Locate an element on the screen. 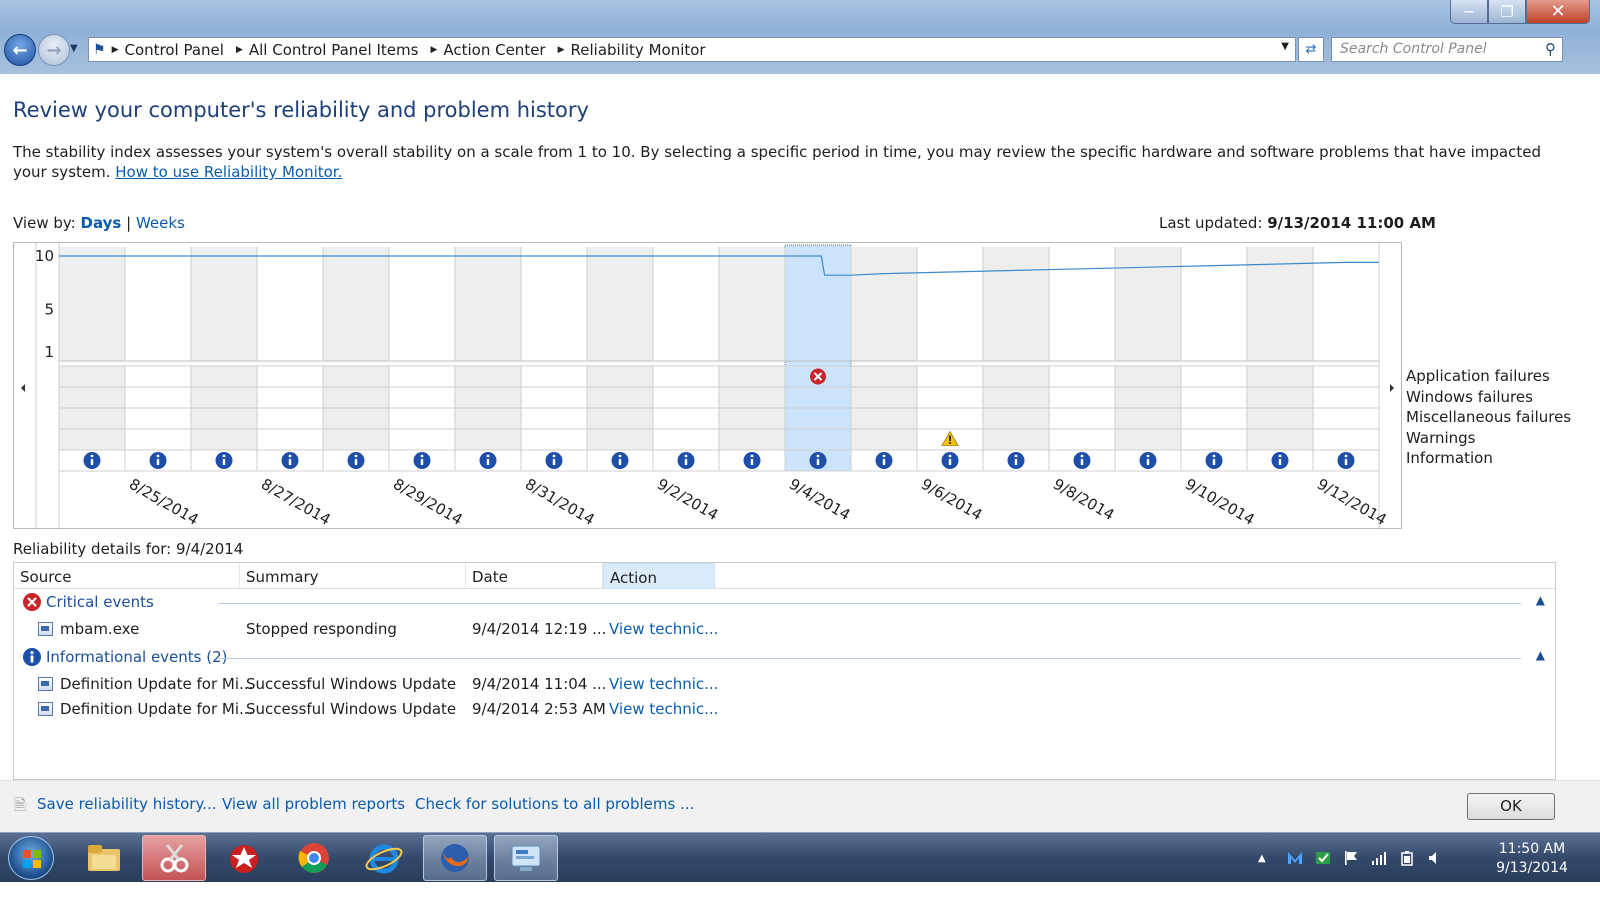 The height and width of the screenshot is (900, 1600). col-date: Date is located at coordinates (534, 576).